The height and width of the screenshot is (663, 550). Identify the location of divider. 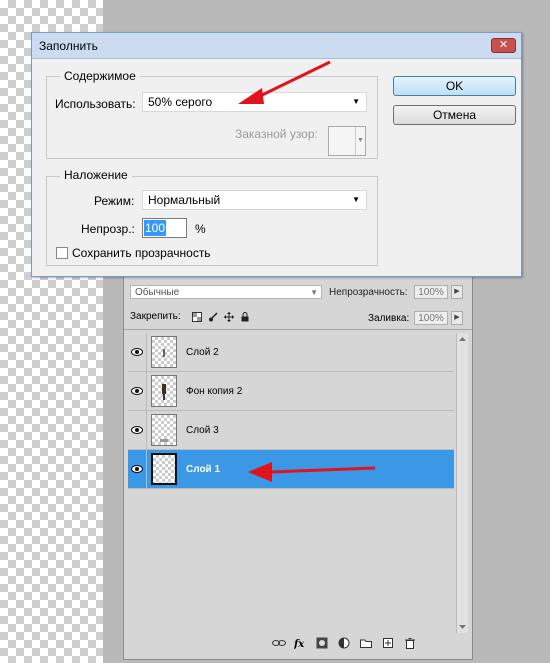
(298, 329).